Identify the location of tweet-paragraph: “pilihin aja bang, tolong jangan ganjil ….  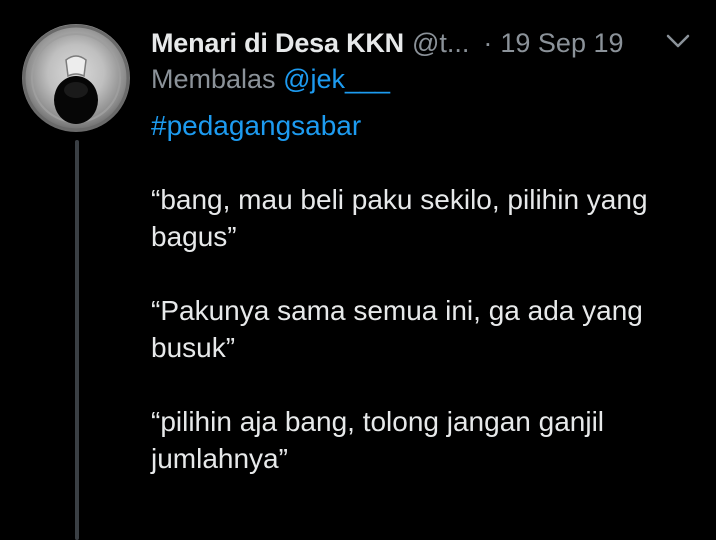
(378, 440).